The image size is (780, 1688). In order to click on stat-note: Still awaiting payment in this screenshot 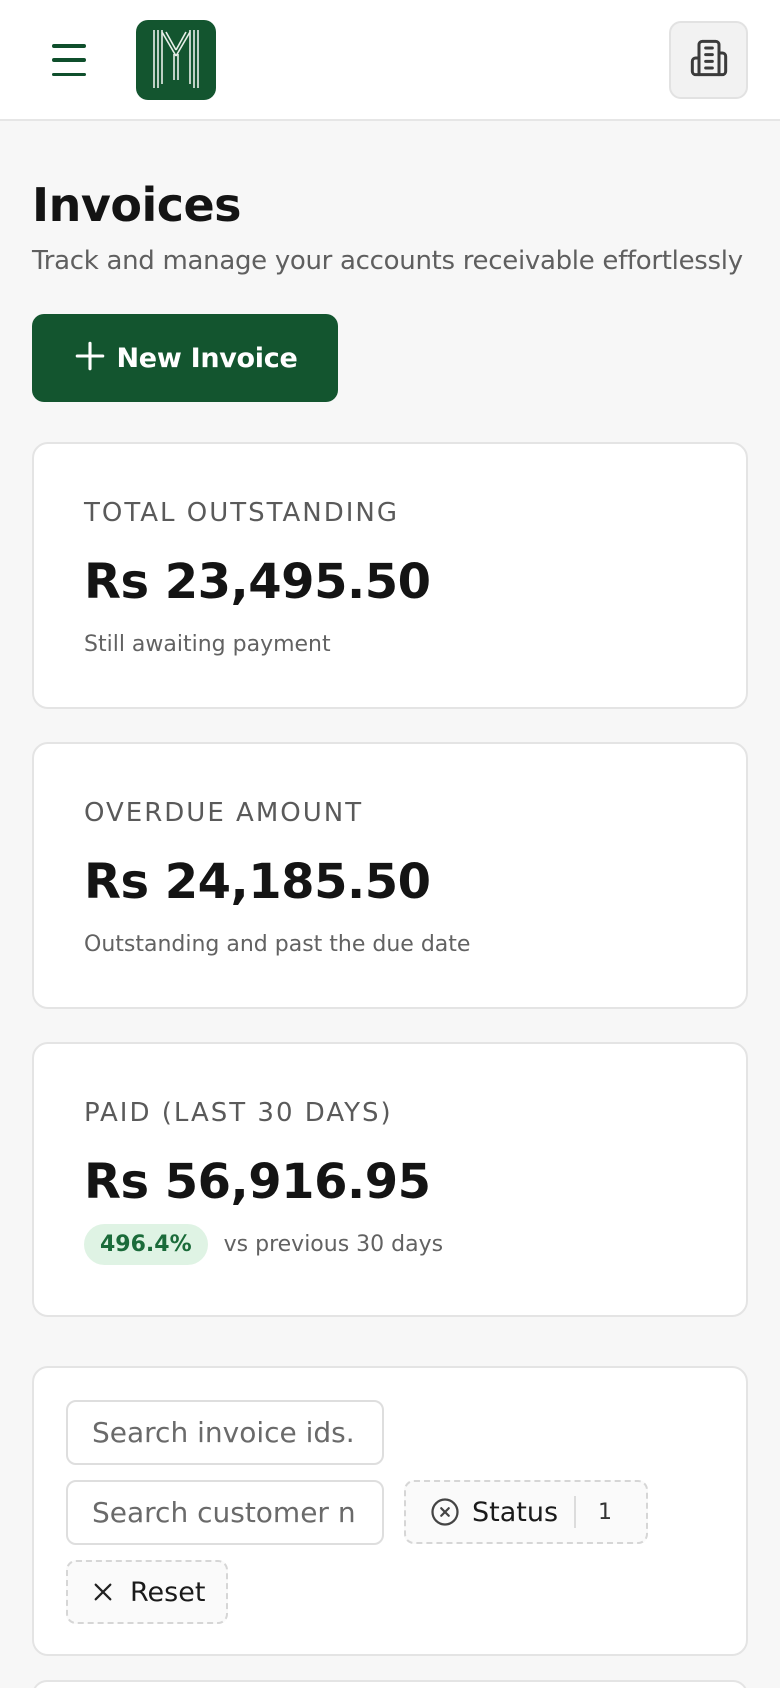, I will do `click(207, 644)`.